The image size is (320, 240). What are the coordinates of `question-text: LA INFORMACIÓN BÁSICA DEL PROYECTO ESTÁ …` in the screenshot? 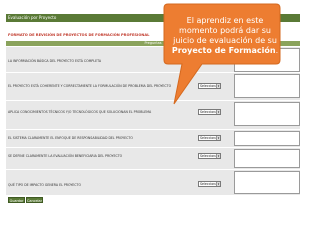 It's located at (55, 61).